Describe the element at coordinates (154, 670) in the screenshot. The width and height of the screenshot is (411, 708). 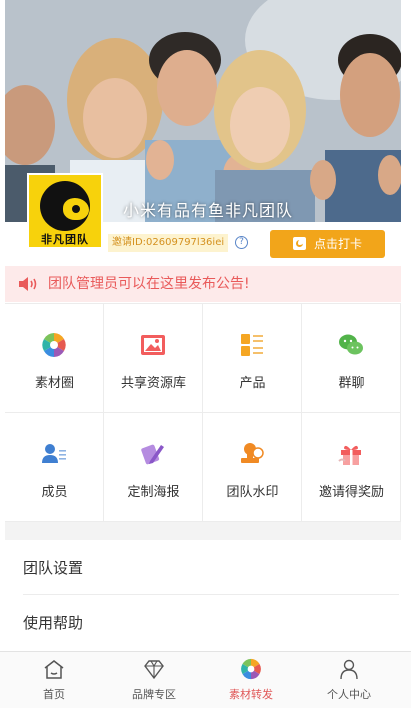
I see `diamond-icon` at that location.